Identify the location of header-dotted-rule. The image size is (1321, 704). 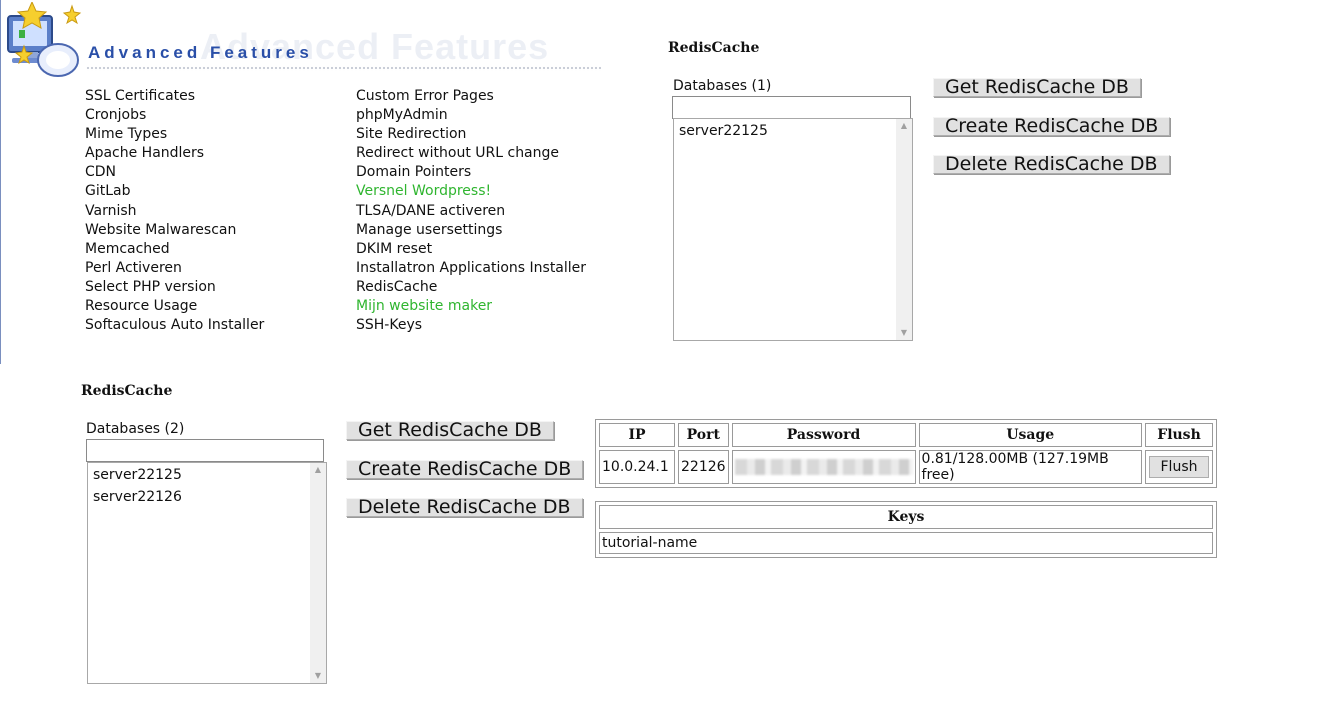
(343, 68).